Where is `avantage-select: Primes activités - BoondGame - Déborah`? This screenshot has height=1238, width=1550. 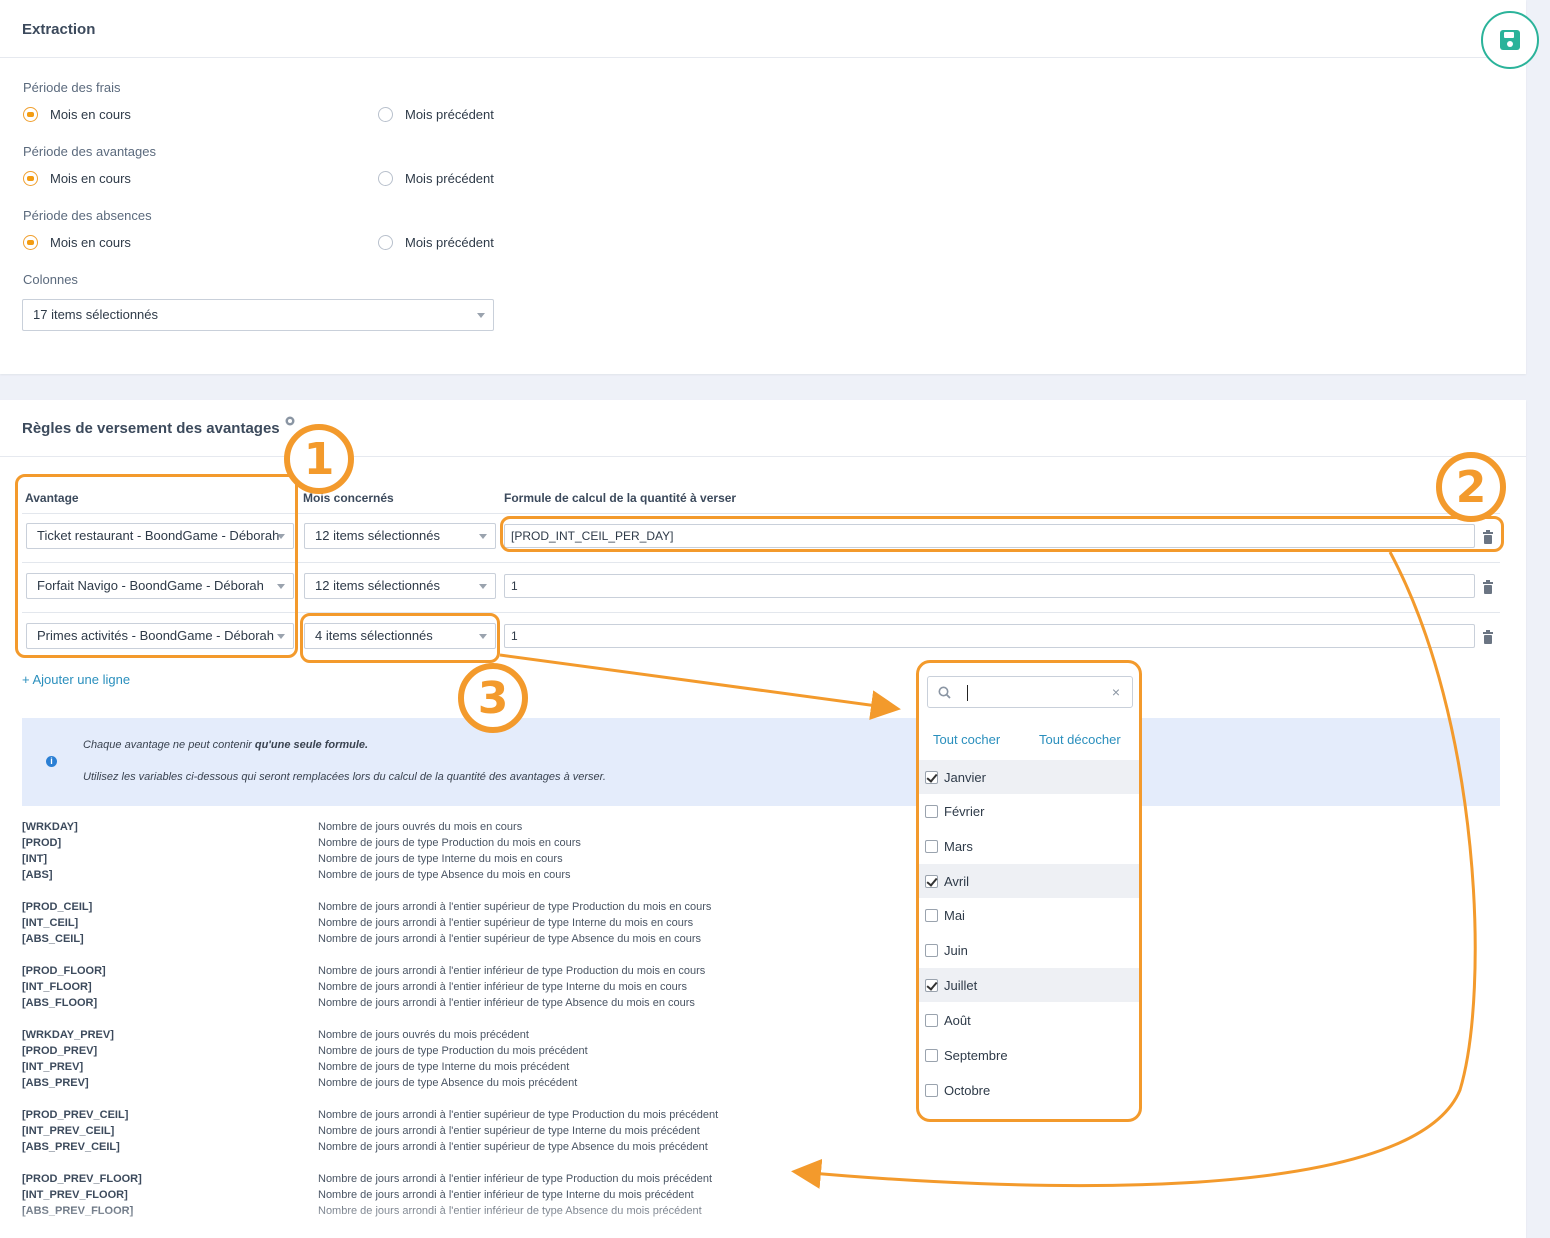
avantage-select: Primes activités - BoondGame - Déborah is located at coordinates (160, 636).